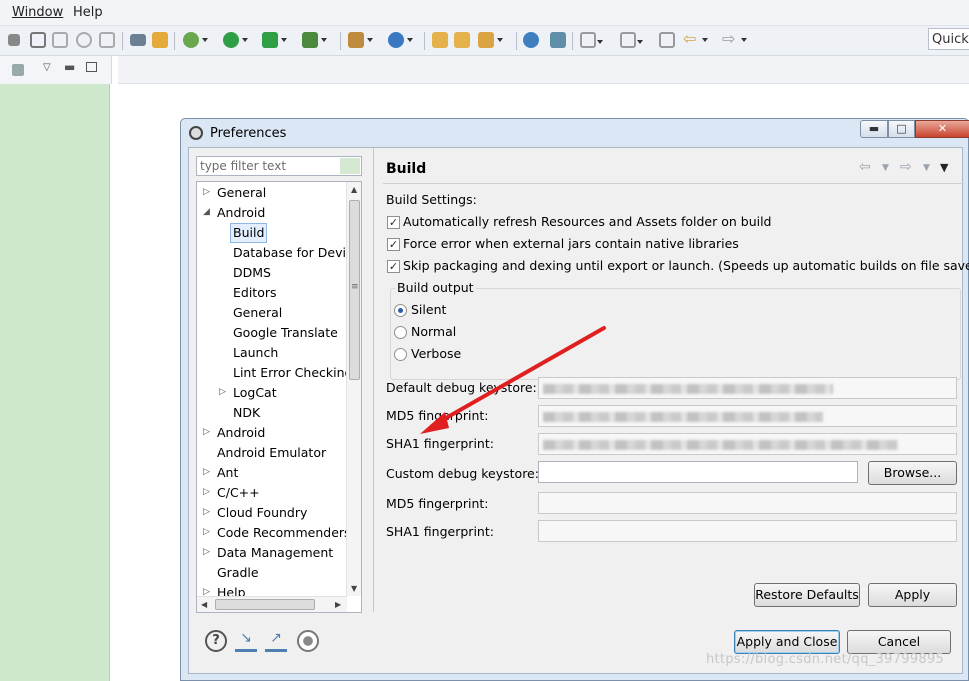 The image size is (969, 681). Describe the element at coordinates (272, 433) in the screenshot. I see `tree-item: ▷ Android` at that location.